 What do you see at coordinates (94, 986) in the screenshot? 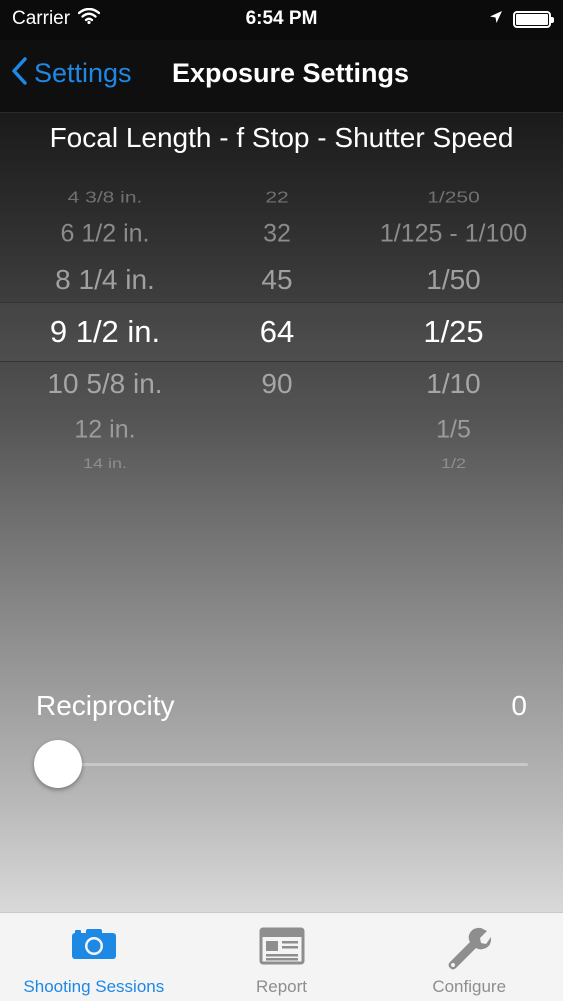
I see `tab-label: Shooting Sessions` at bounding box center [94, 986].